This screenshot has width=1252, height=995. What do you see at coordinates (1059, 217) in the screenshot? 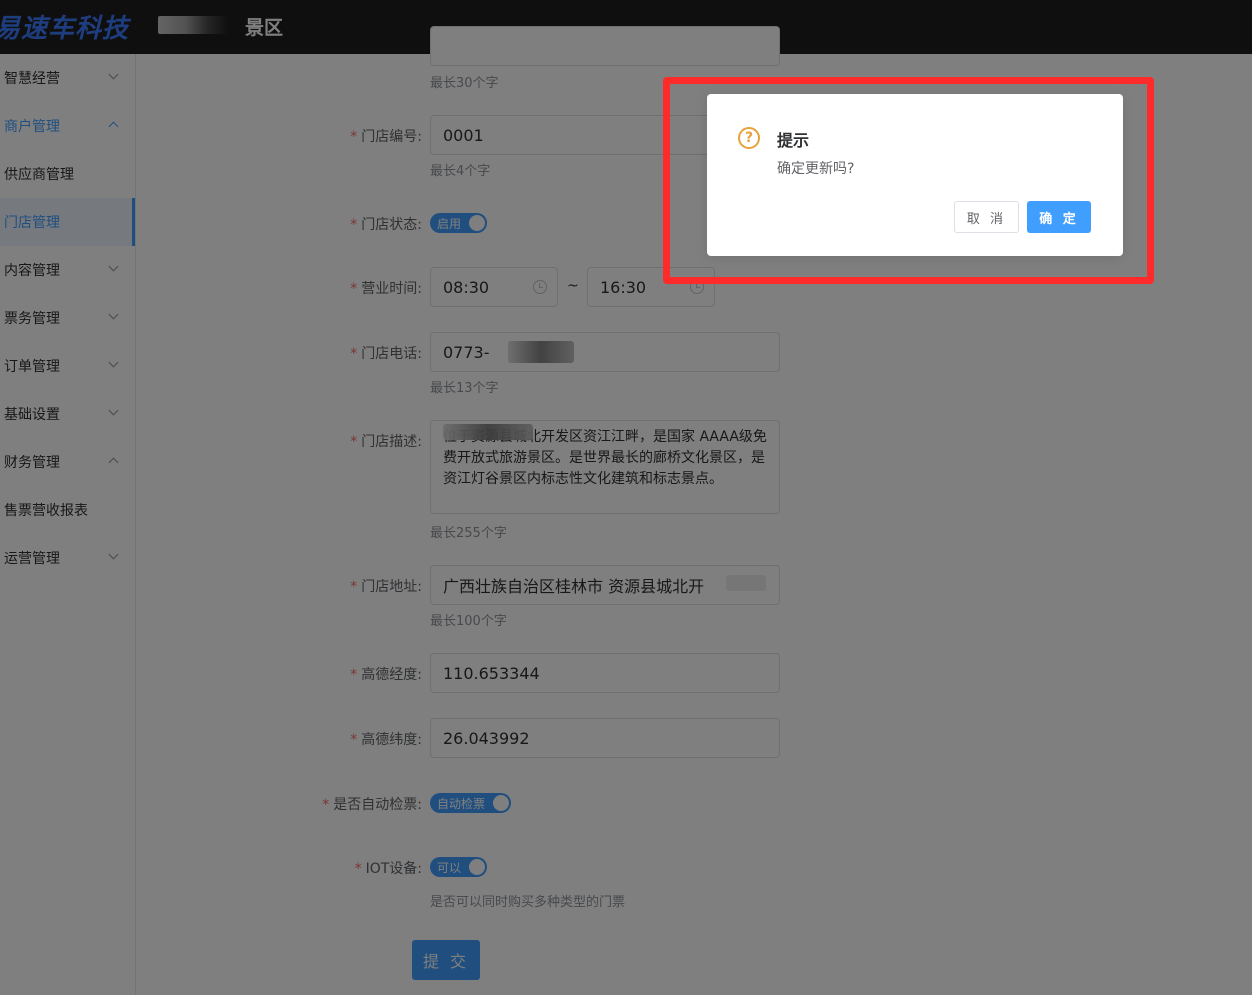
I see `confirm-button: 确 定` at bounding box center [1059, 217].